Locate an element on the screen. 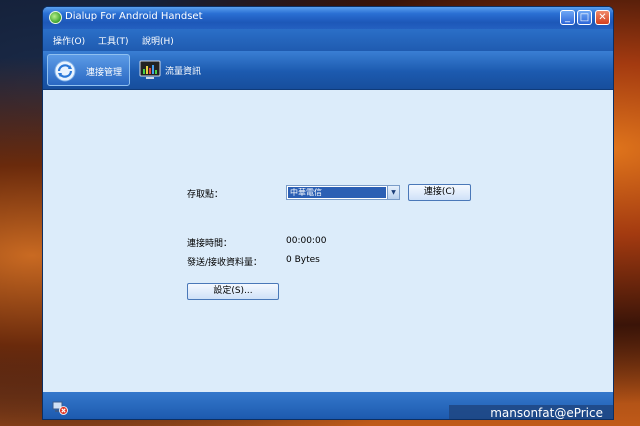 The image size is (640, 426). title-bar: Dialup For Android Handset _ □ ✕ is located at coordinates (328, 18).